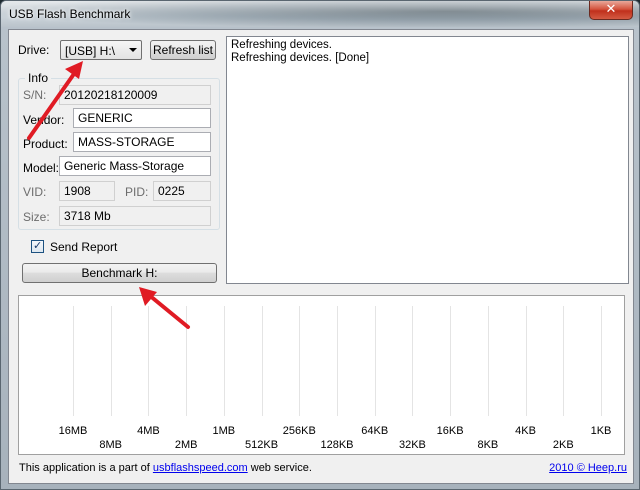 The height and width of the screenshot is (490, 640). Describe the element at coordinates (34, 50) in the screenshot. I see `drive-label: Drive:` at that location.